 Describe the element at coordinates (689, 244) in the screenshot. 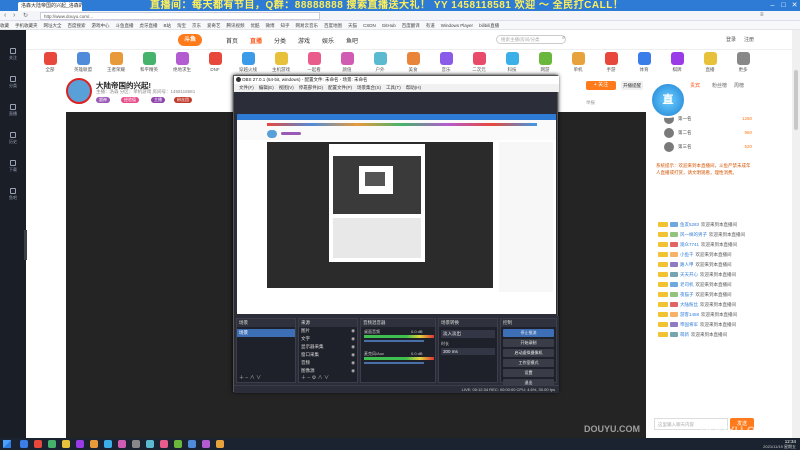

I see `chat-user: 观众7741` at that location.